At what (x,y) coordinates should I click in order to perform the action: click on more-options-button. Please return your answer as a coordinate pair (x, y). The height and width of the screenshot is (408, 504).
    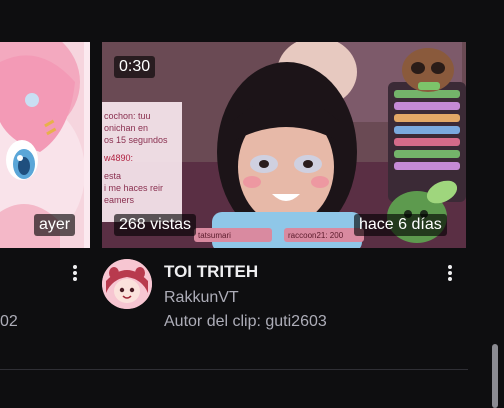
    Looking at the image, I should click on (450, 274).